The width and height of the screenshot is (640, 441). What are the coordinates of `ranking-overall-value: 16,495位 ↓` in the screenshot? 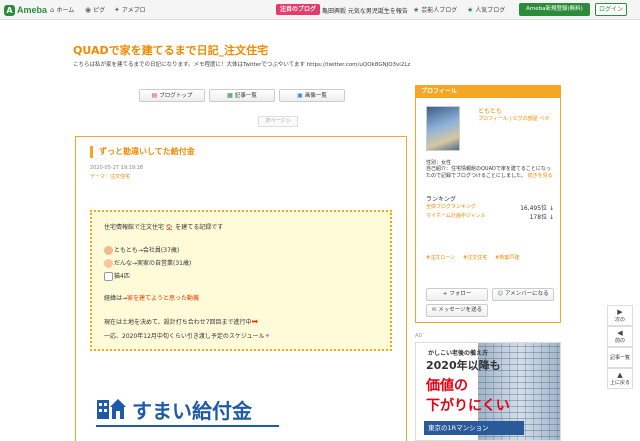 It's located at (537, 208).